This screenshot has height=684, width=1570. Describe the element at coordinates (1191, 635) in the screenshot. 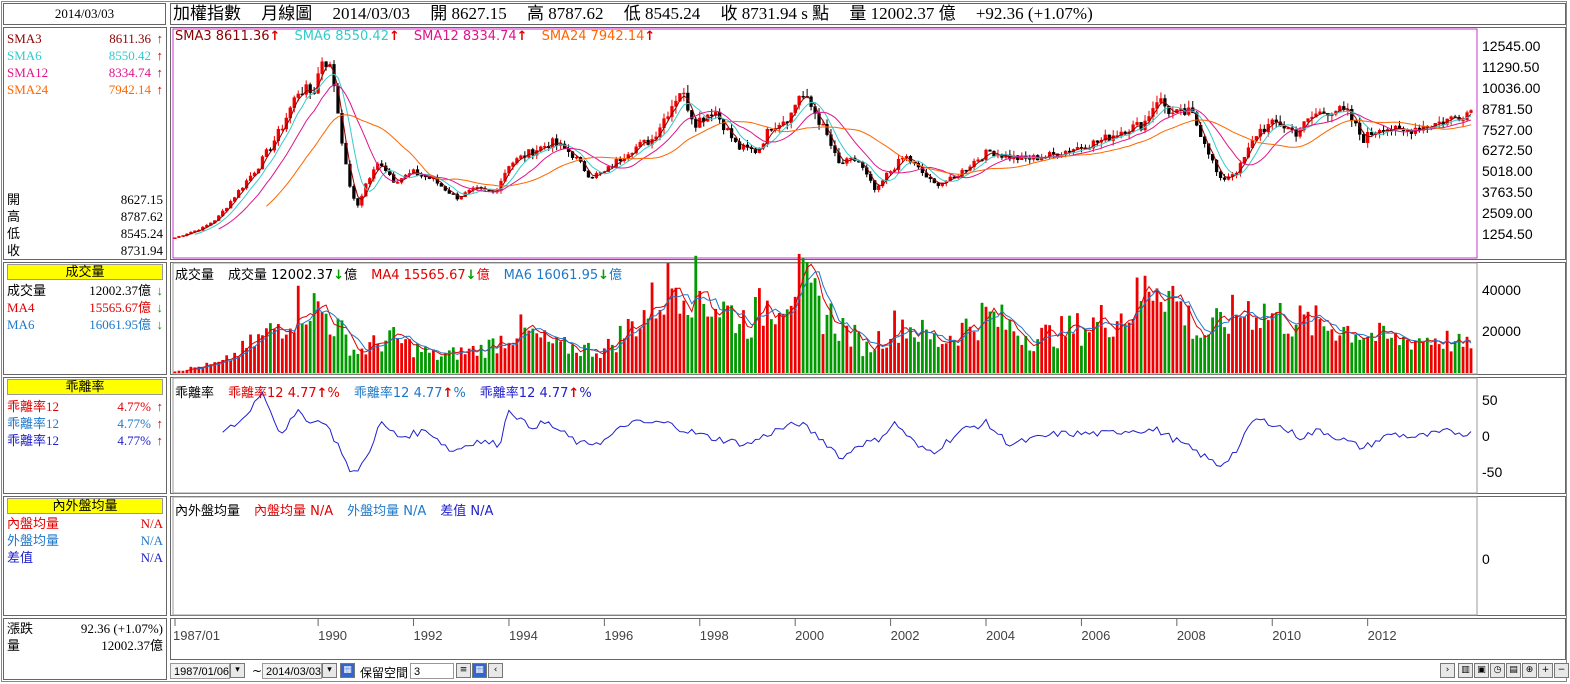

I see `x-tick-label: 2008` at that location.